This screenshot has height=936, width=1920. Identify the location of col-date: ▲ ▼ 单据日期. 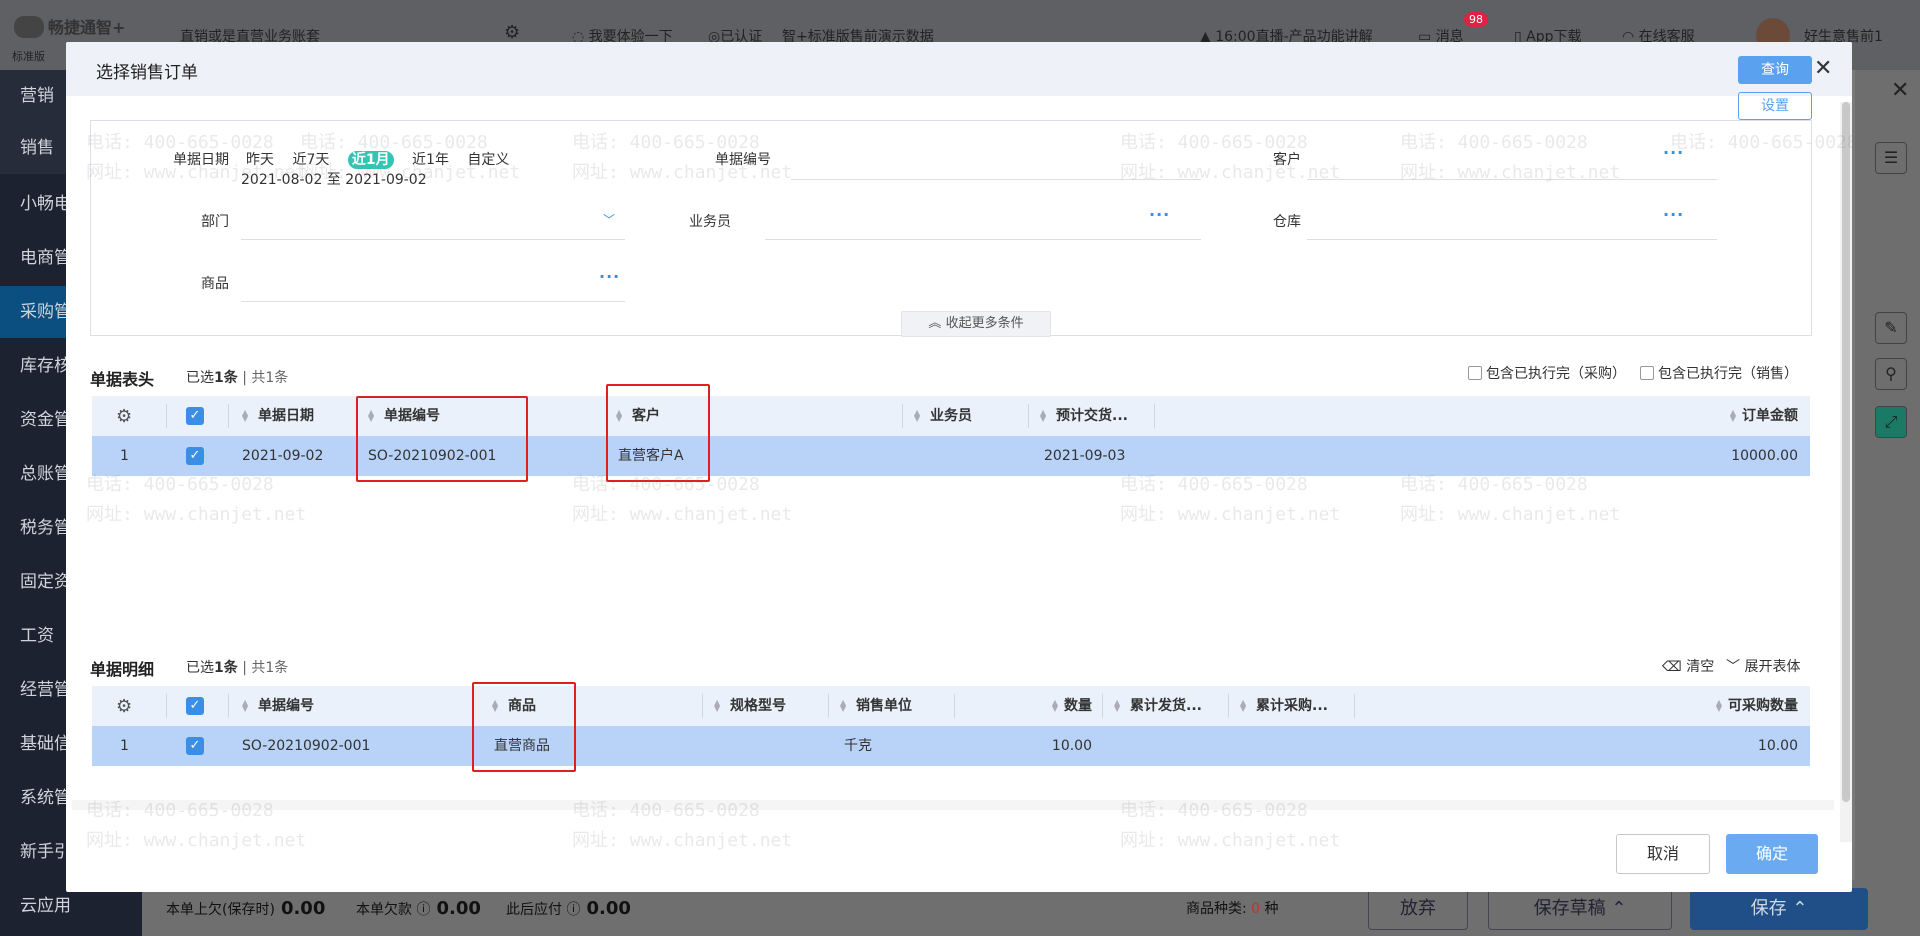
(297, 416).